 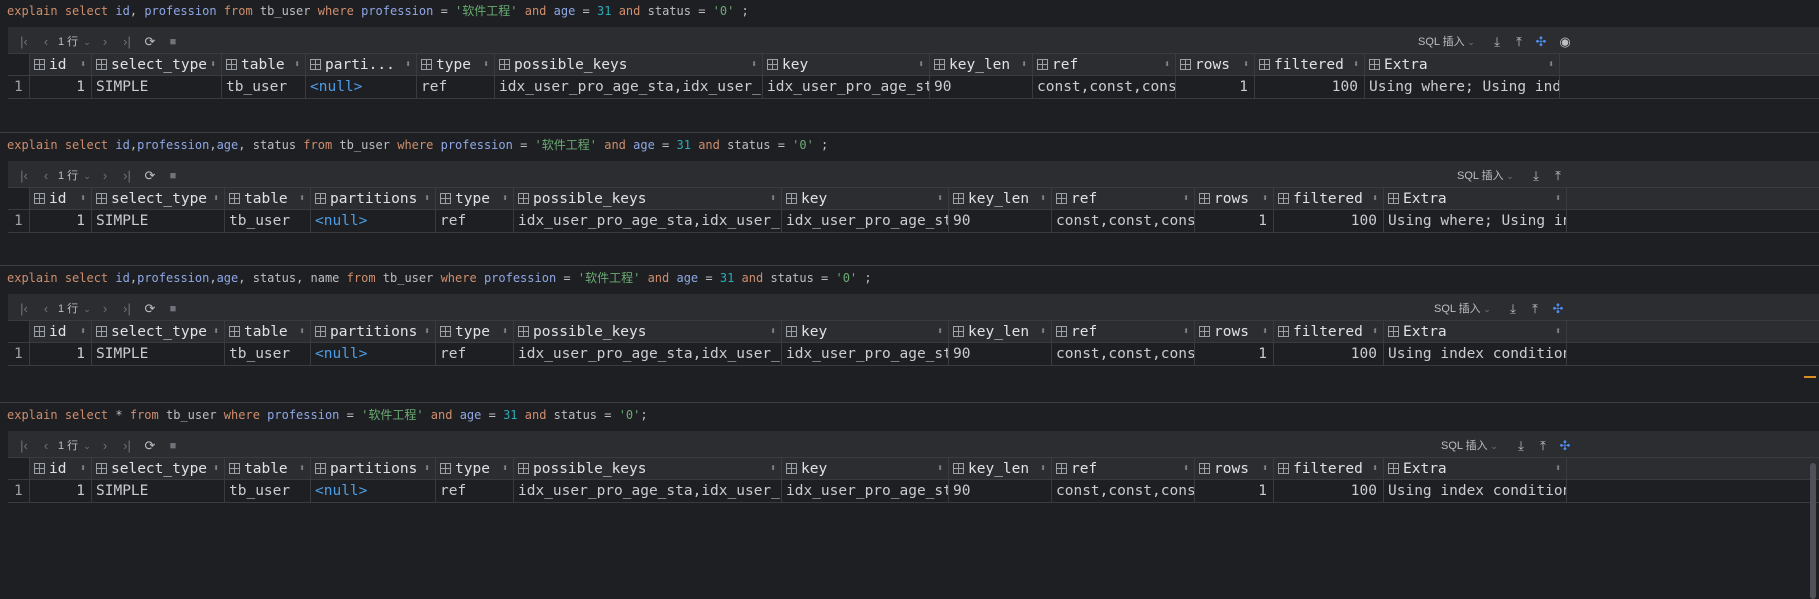 I want to click on column-header-filtered: filtered ⬍, so click(x=1329, y=331).